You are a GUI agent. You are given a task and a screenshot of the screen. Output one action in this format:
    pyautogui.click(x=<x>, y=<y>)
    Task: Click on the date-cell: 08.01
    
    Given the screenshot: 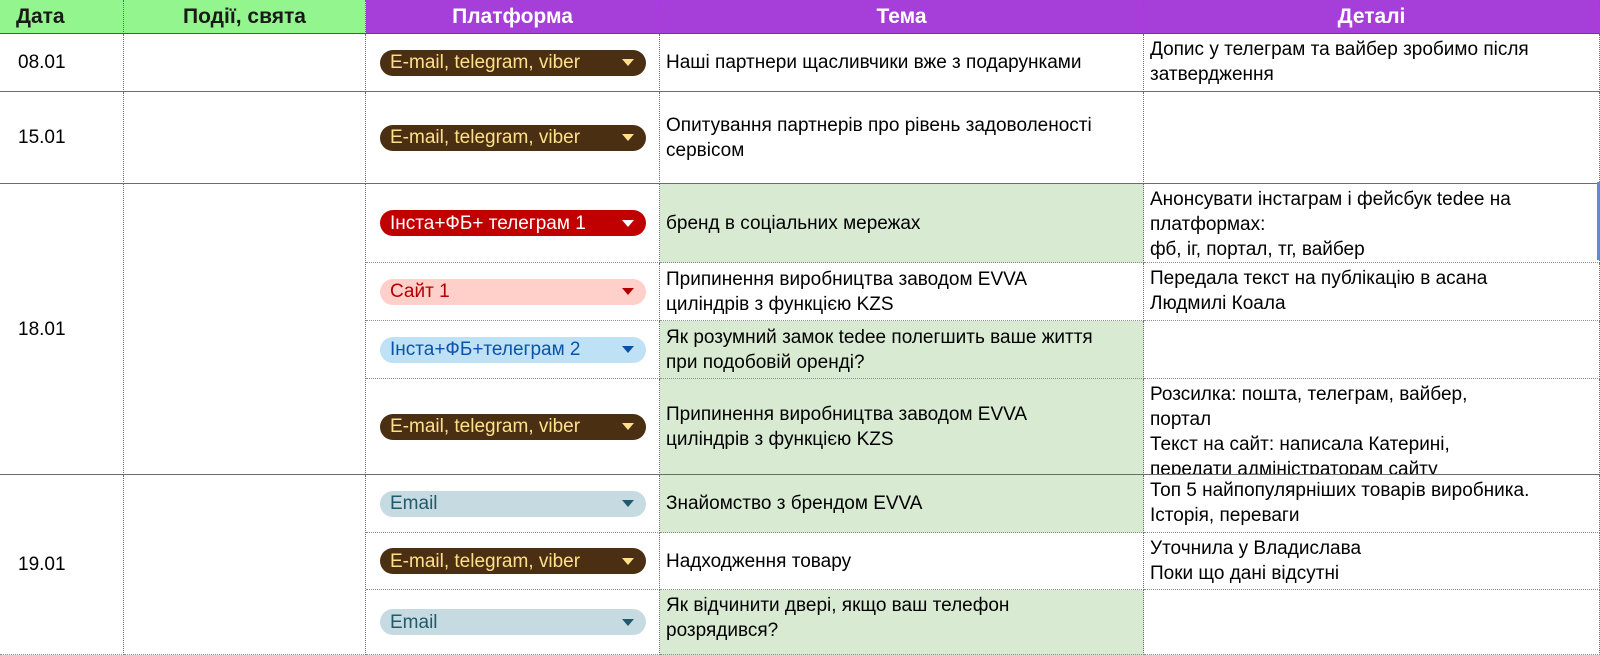 What is the action you would take?
    pyautogui.click(x=62, y=63)
    